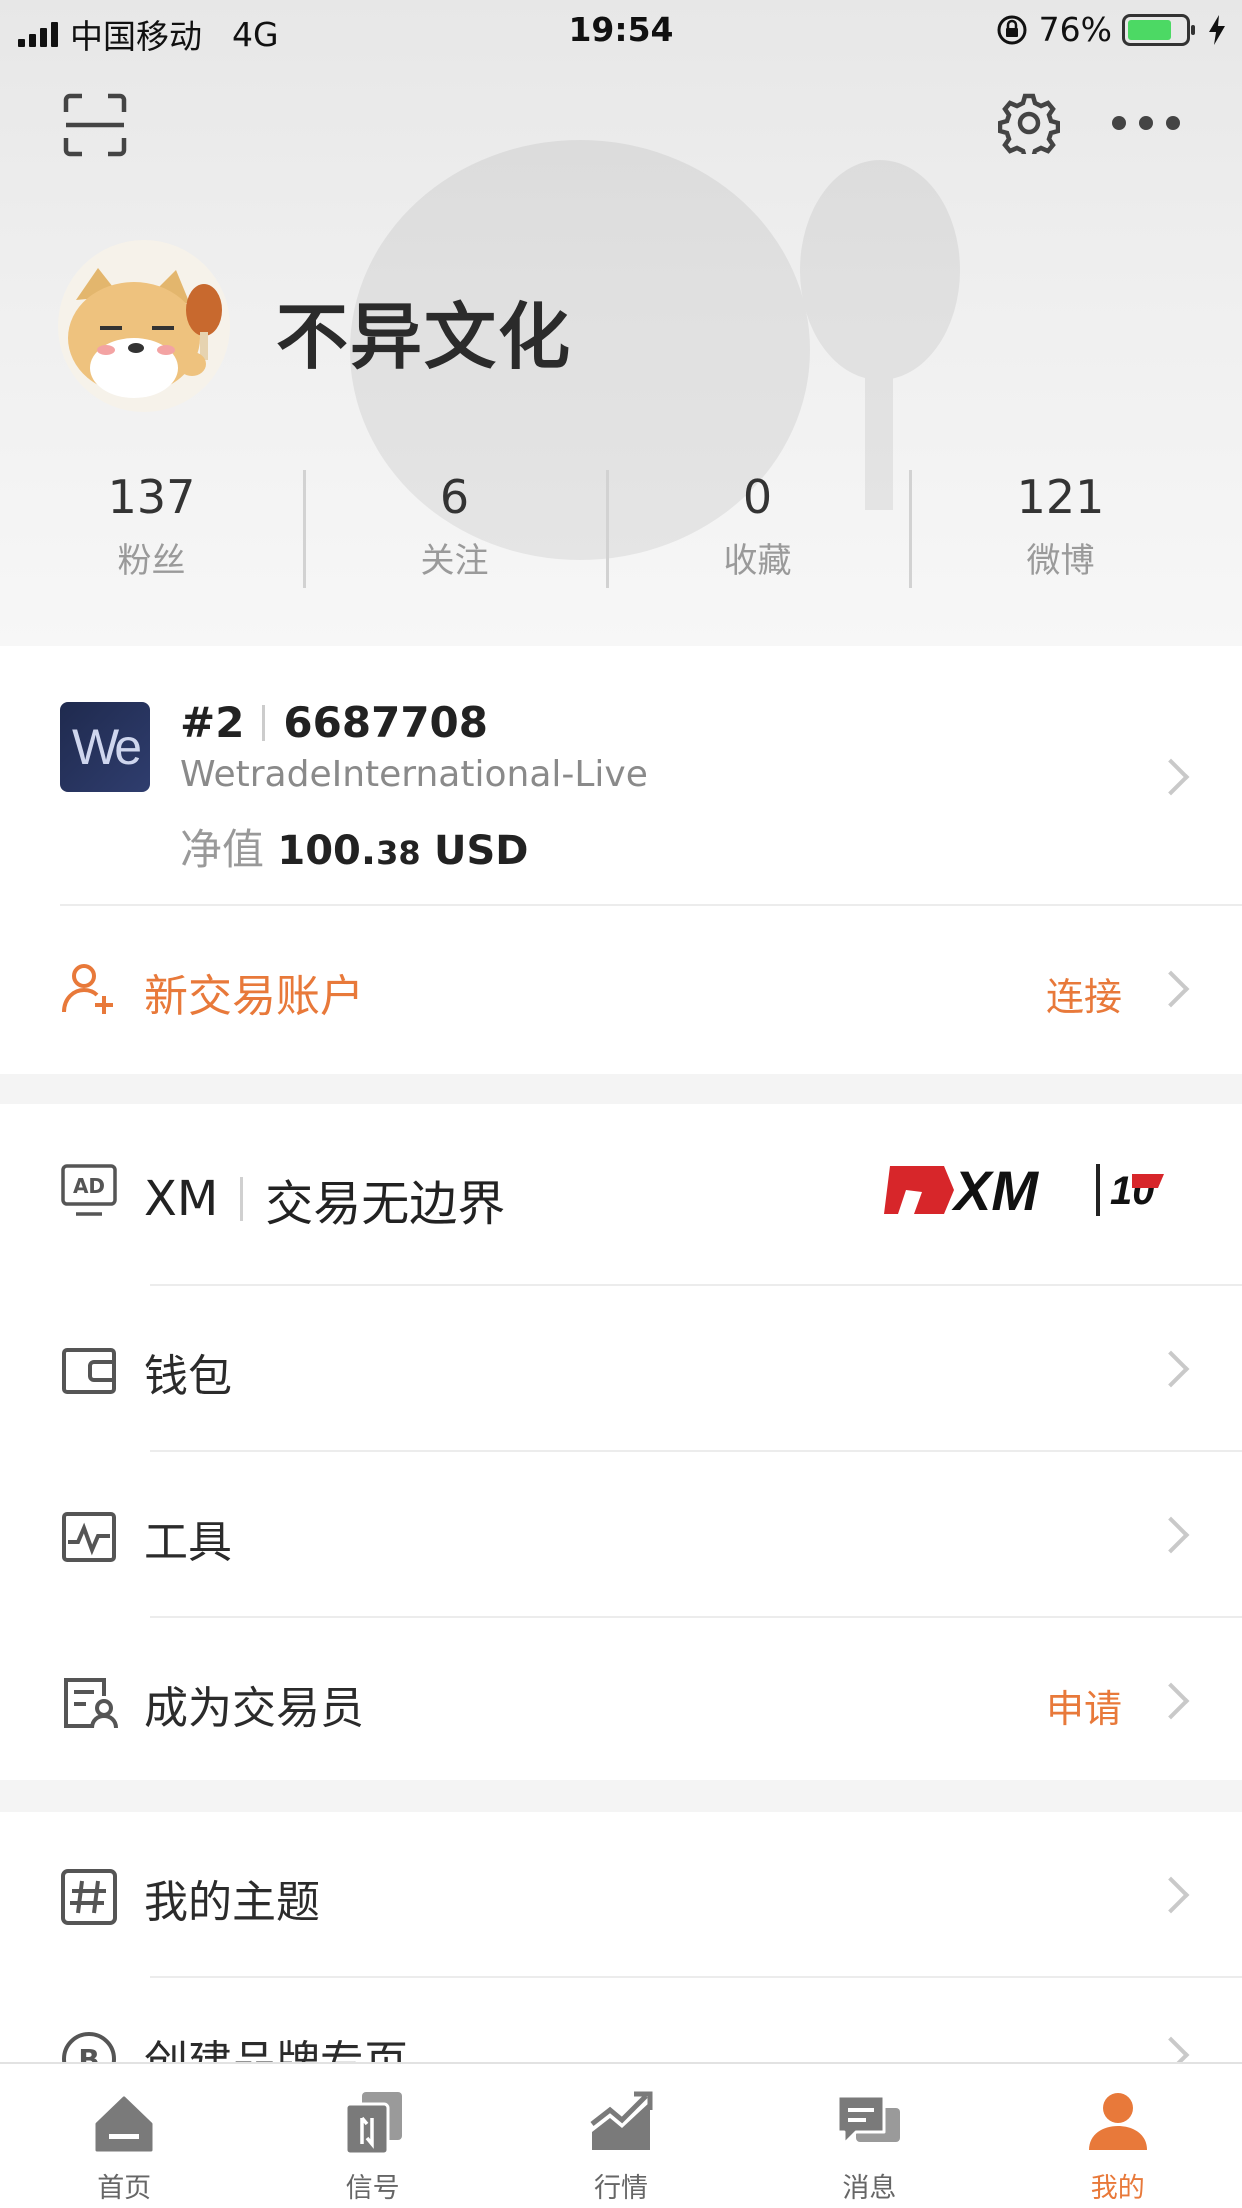 The height and width of the screenshot is (2208, 1242). I want to click on stat-label: 收藏, so click(757, 560).